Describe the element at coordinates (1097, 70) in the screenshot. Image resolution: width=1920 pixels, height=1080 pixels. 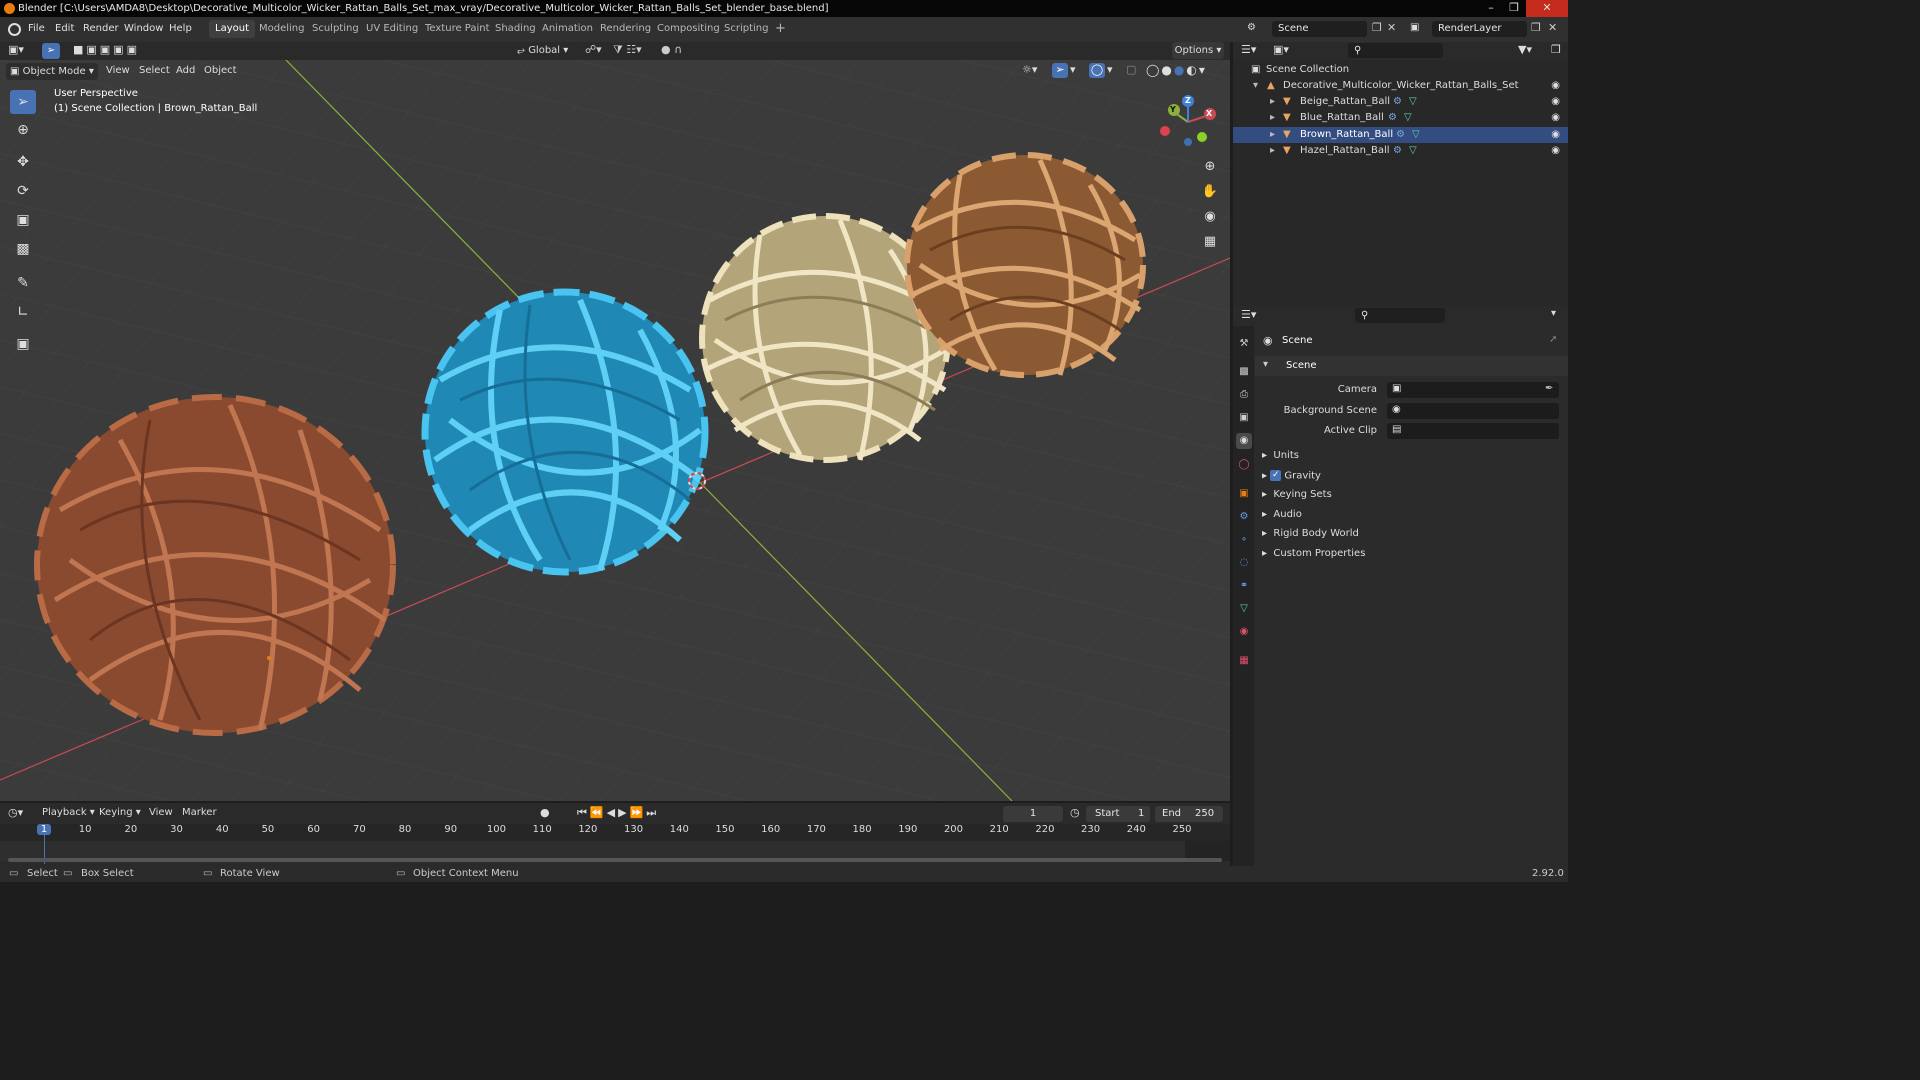
I see `overlays-icon: ◯` at that location.